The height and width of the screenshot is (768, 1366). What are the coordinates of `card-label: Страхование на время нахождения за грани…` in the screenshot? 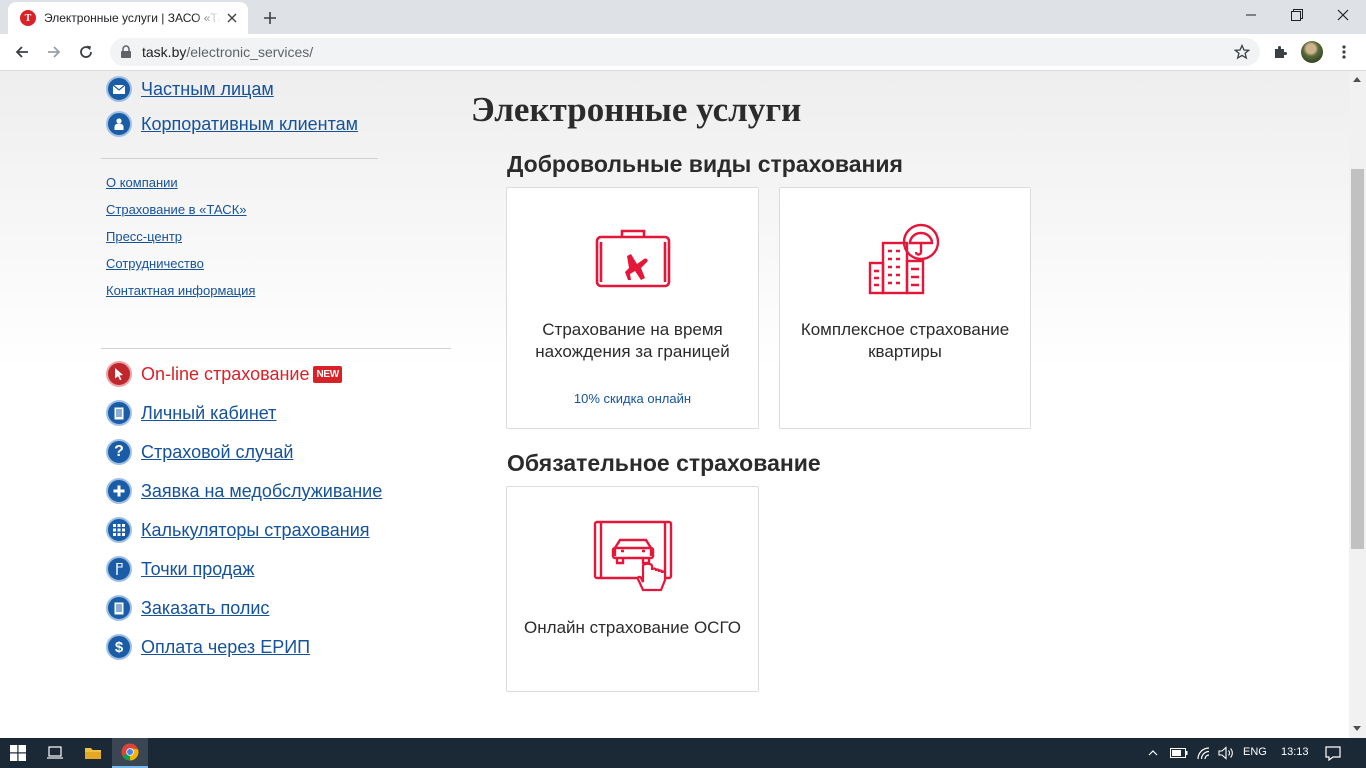 It's located at (632, 340).